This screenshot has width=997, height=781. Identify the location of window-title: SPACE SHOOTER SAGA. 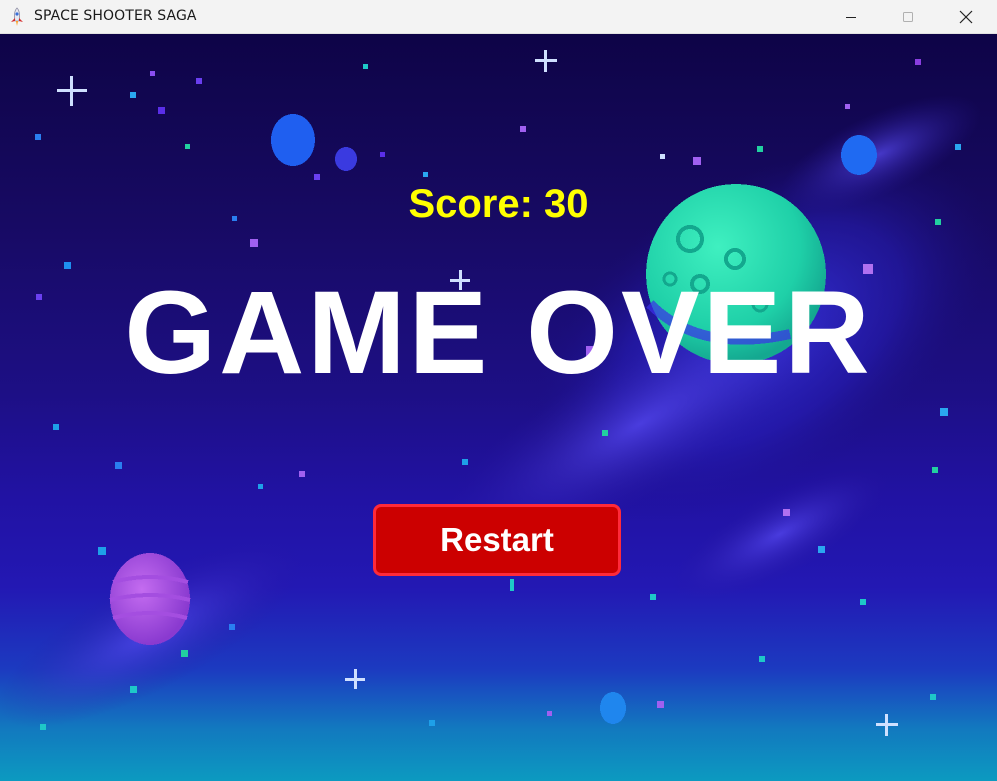
(115, 16).